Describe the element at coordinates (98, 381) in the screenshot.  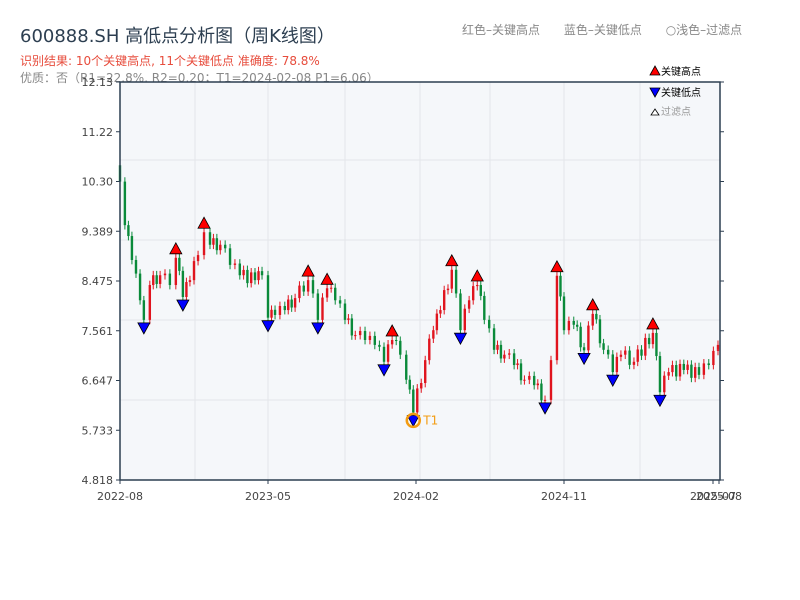
I see `y-tick-label: 6.647` at that location.